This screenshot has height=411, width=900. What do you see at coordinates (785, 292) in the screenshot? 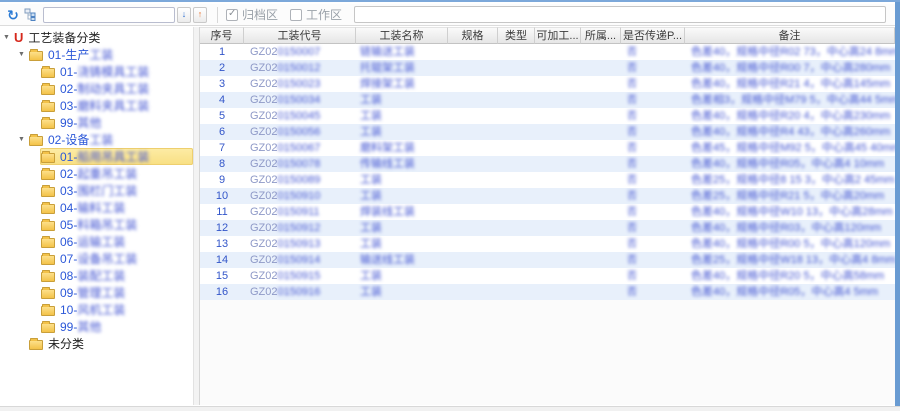
I see `remark-redacted: 色差40，规格中径R05，中心高4 5mm` at bounding box center [785, 292].